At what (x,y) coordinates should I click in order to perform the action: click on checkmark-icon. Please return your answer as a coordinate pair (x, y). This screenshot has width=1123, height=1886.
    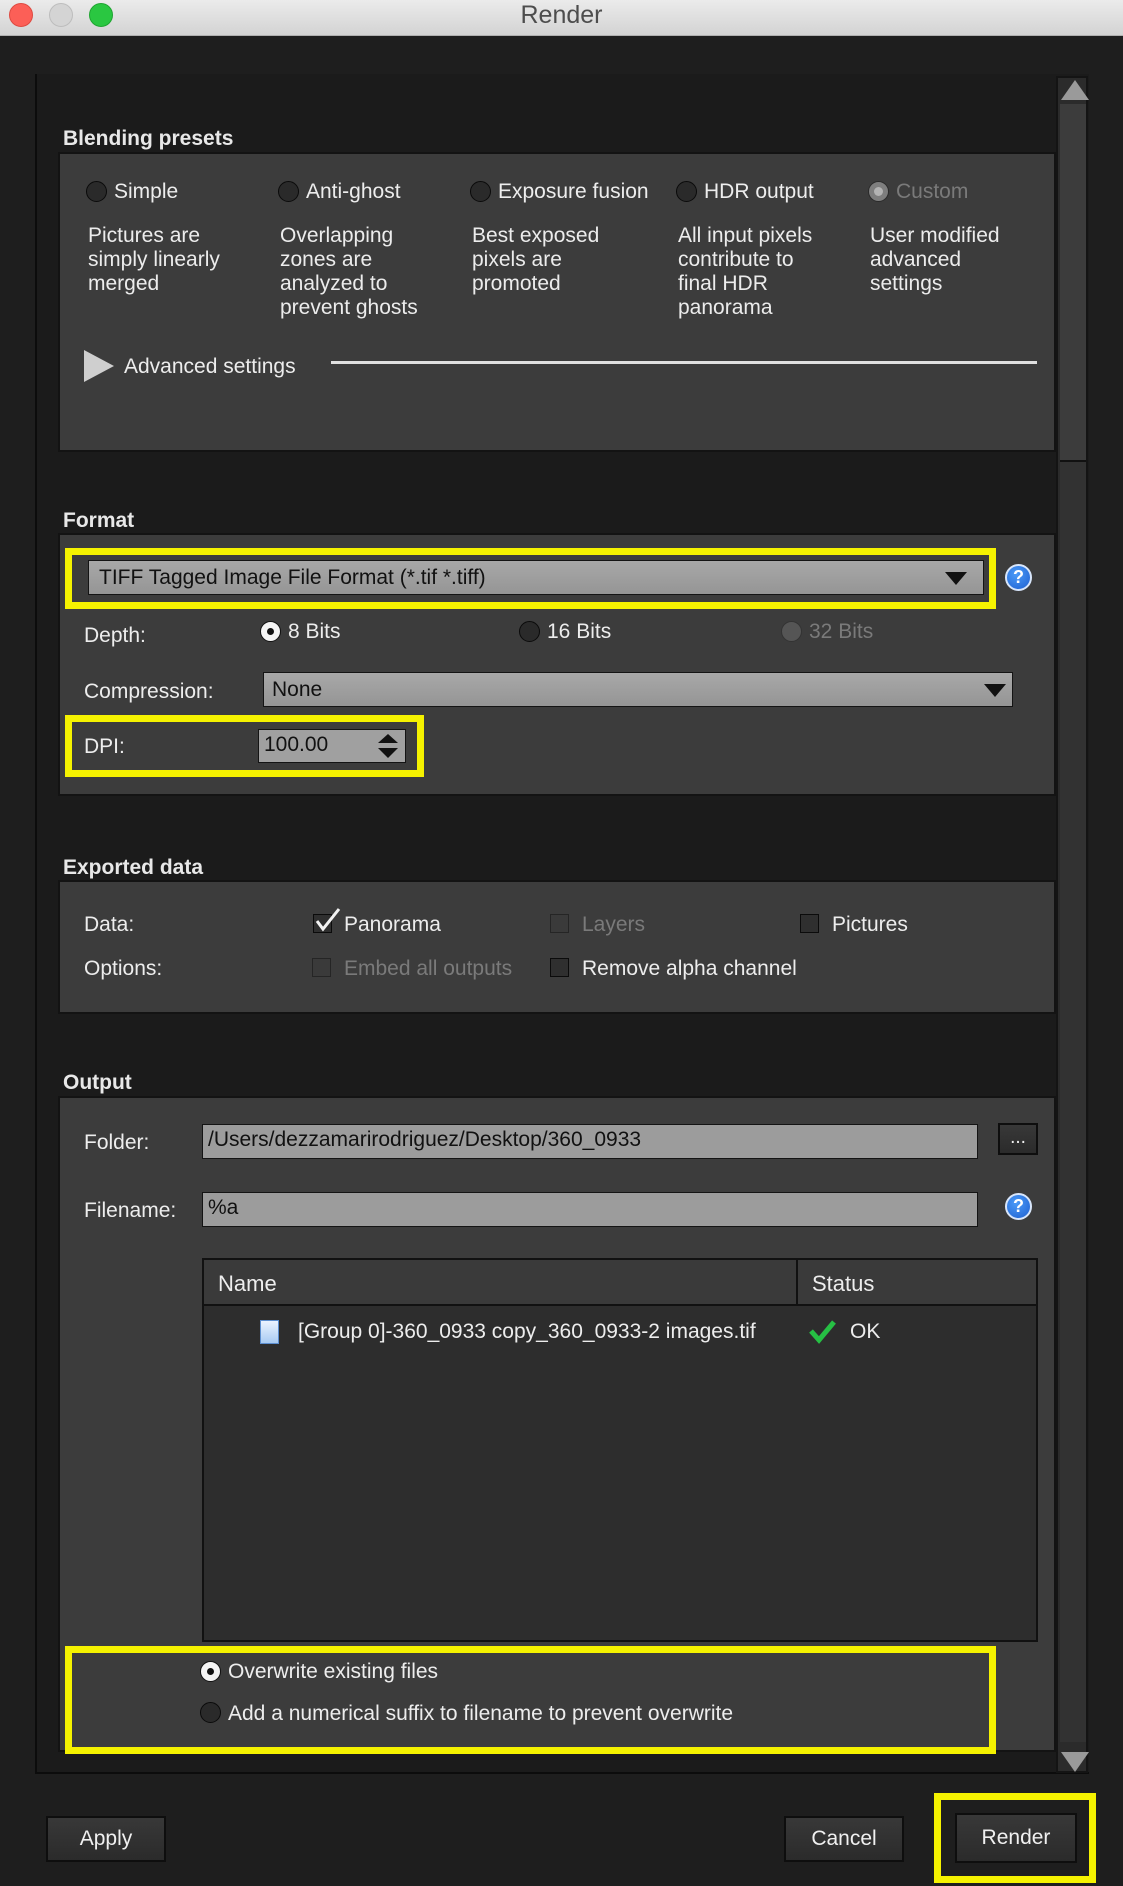
    Looking at the image, I should click on (328, 920).